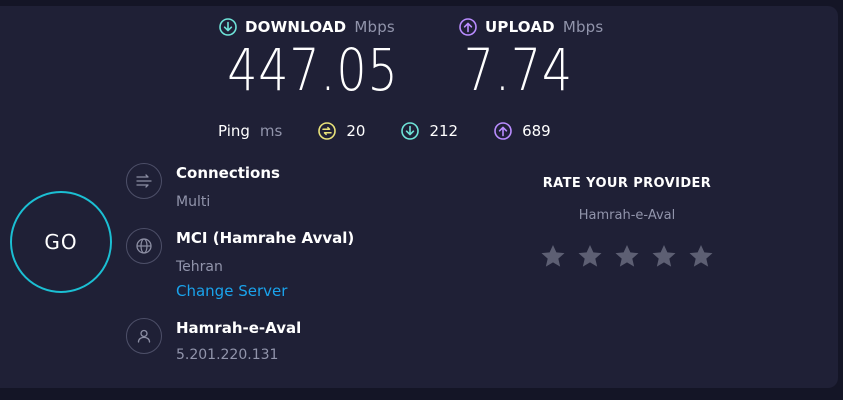 The image size is (843, 400). What do you see at coordinates (203, 187) in the screenshot?
I see `connections-row: Connections Multi` at bounding box center [203, 187].